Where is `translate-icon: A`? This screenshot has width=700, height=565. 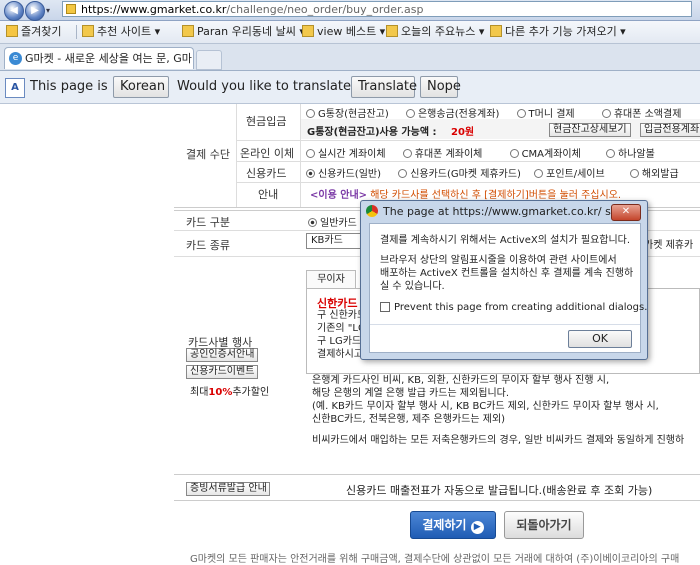 translate-icon: A is located at coordinates (15, 88).